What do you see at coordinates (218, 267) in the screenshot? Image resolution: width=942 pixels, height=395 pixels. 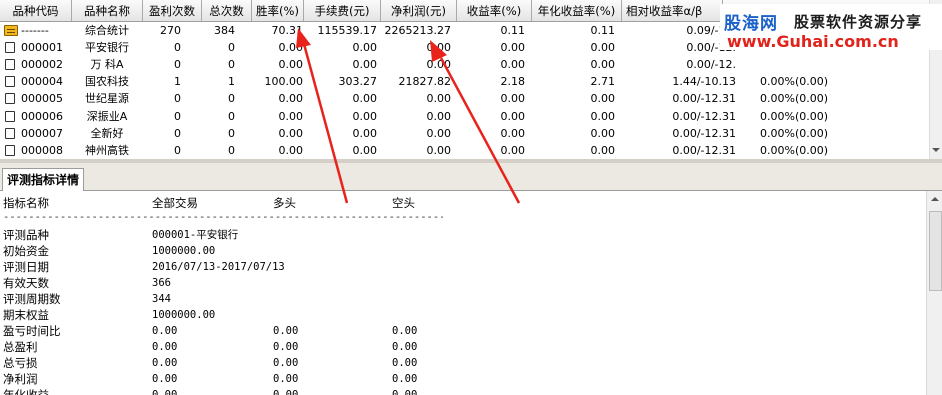 I see `detail-info-value: 2016/07/13-2017/07/13` at bounding box center [218, 267].